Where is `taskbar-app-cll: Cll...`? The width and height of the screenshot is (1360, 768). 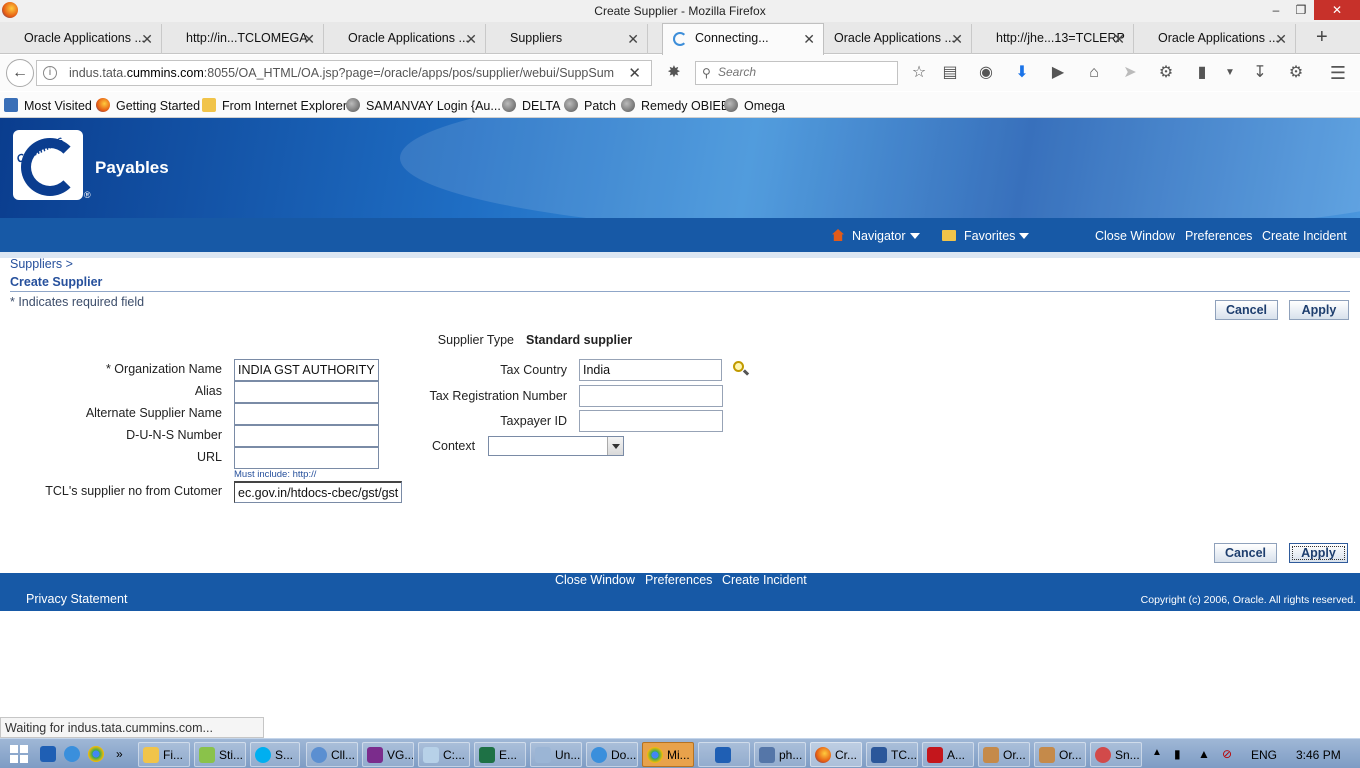
taskbar-app-cll: Cll... is located at coordinates (332, 754).